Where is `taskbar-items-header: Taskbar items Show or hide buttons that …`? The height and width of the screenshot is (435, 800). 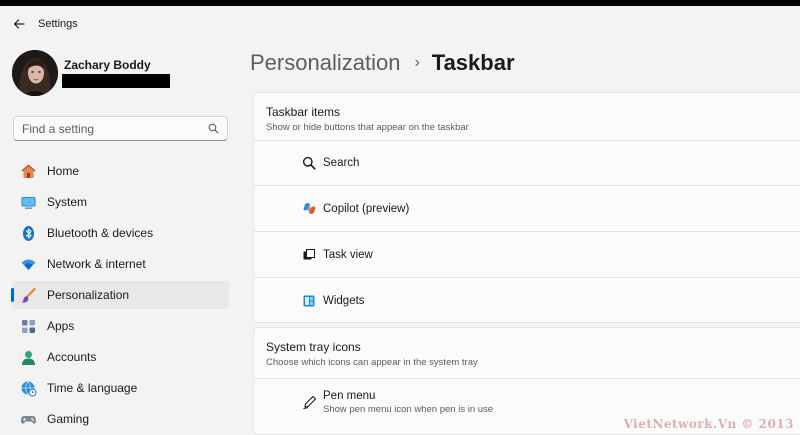
taskbar-items-header: Taskbar items Show or hide buttons that … is located at coordinates (527, 117).